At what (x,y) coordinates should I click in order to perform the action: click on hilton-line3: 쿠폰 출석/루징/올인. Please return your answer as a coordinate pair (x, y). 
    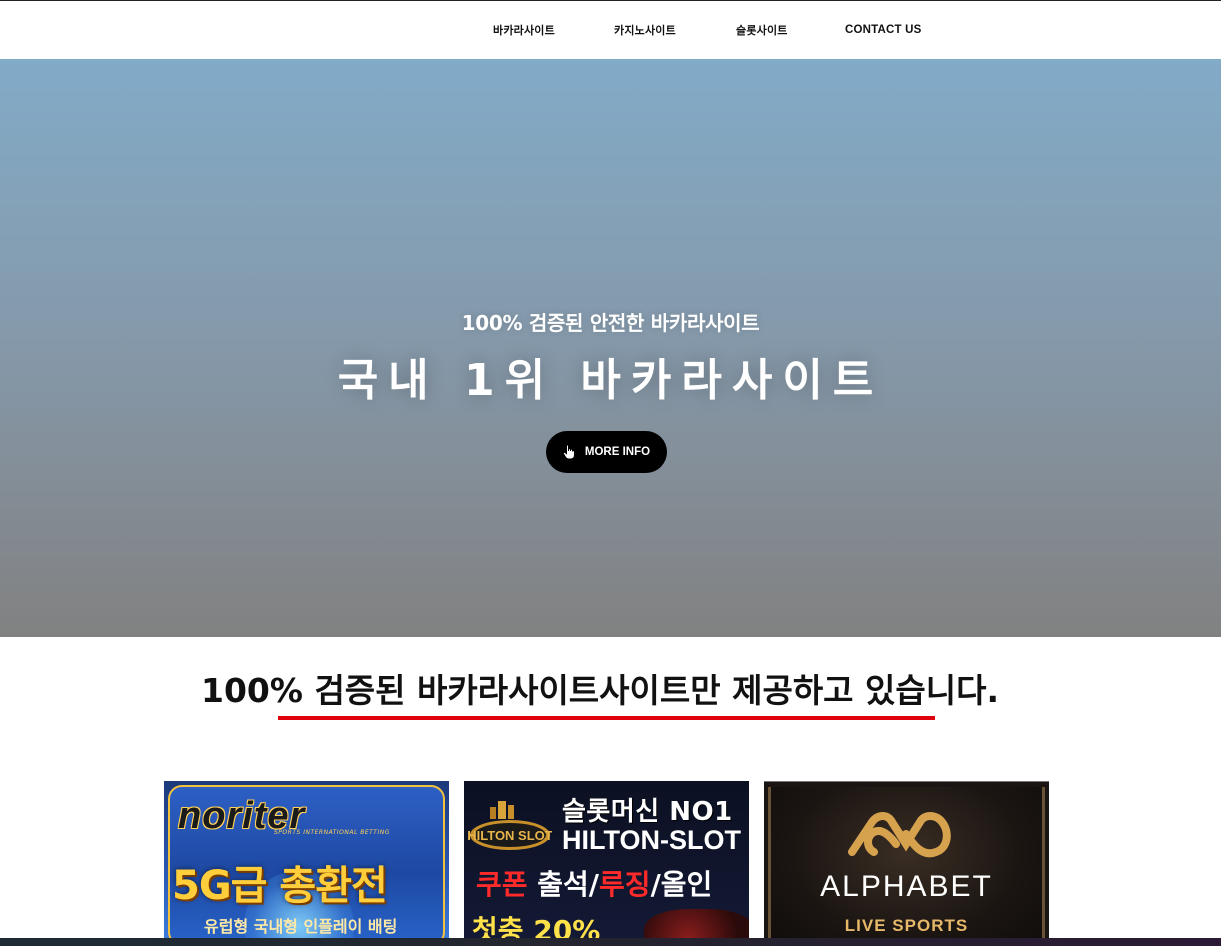
    Looking at the image, I should click on (594, 883).